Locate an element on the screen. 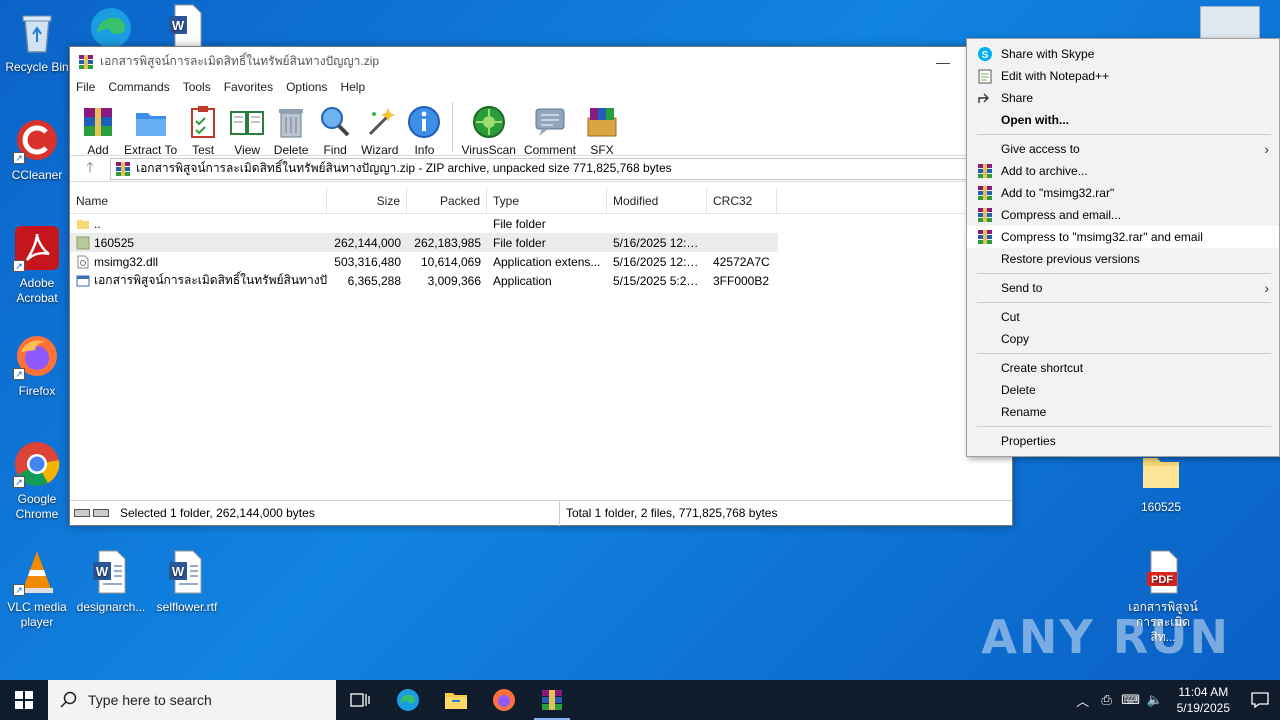 This screenshot has width=1280, height=720. shortcut-arrow-icon: ↗ is located at coordinates (19, 590).